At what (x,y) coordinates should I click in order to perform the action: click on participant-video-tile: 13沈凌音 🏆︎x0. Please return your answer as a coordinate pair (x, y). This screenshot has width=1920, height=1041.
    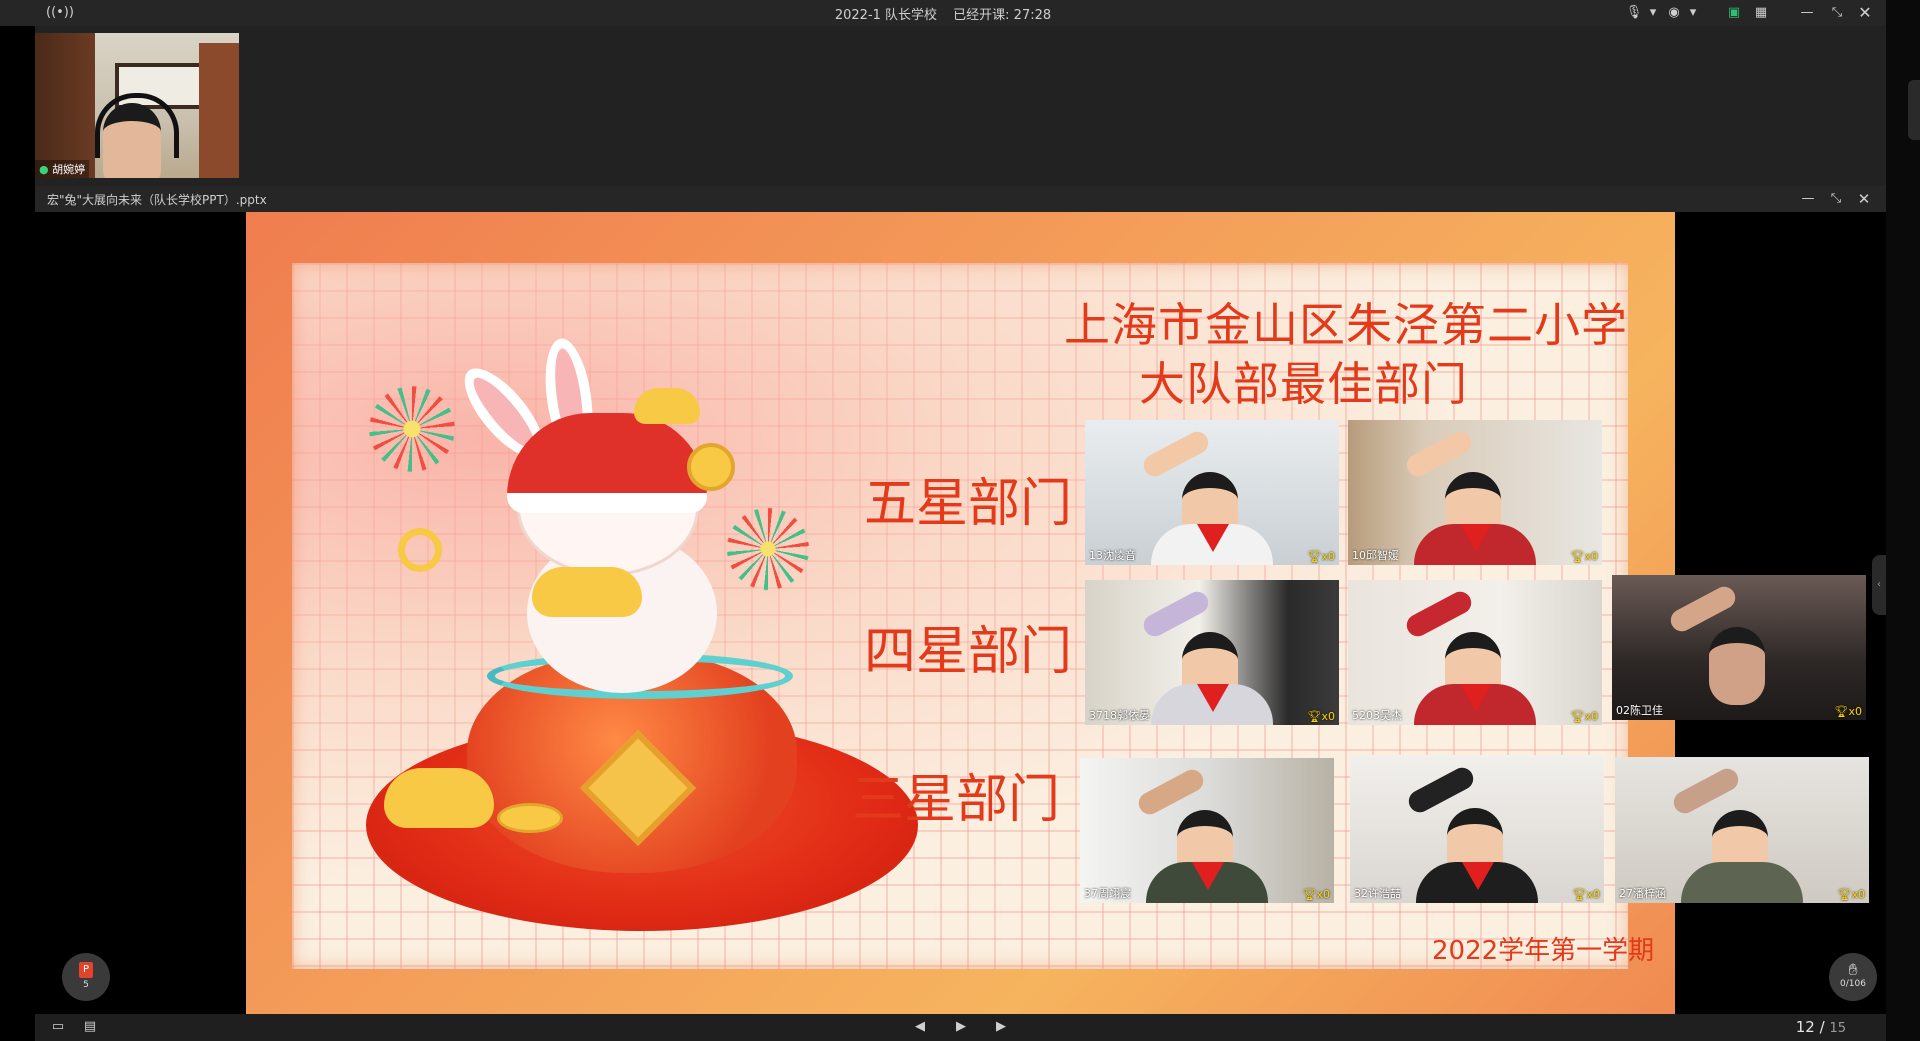
    Looking at the image, I should click on (1212, 492).